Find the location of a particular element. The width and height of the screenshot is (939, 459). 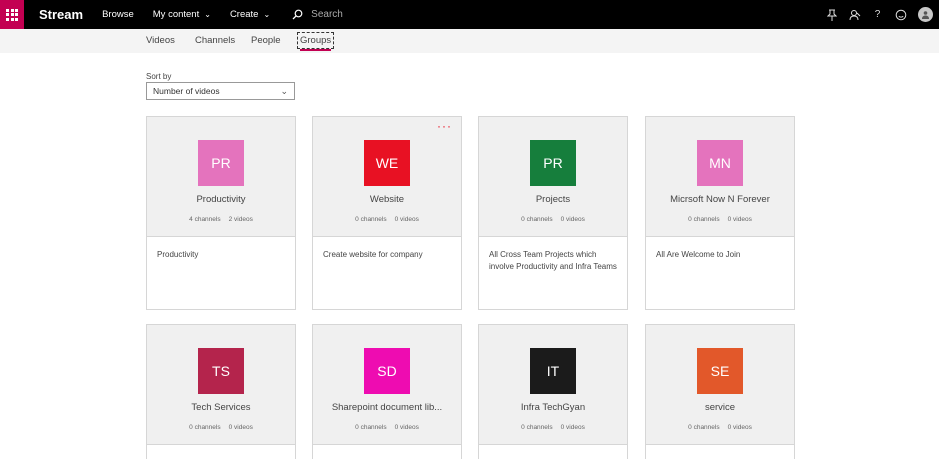

group-stats: 4 channels 2 videos is located at coordinates (221, 219).